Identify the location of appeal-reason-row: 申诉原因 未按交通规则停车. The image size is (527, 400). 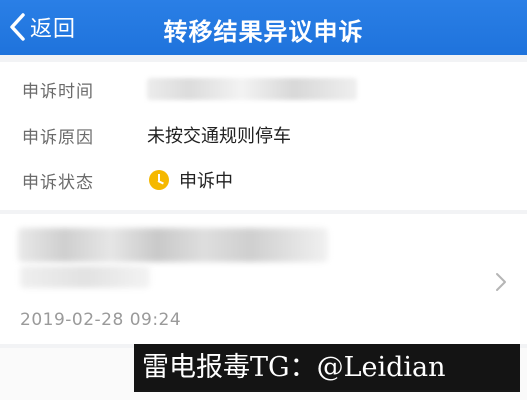
(263, 135).